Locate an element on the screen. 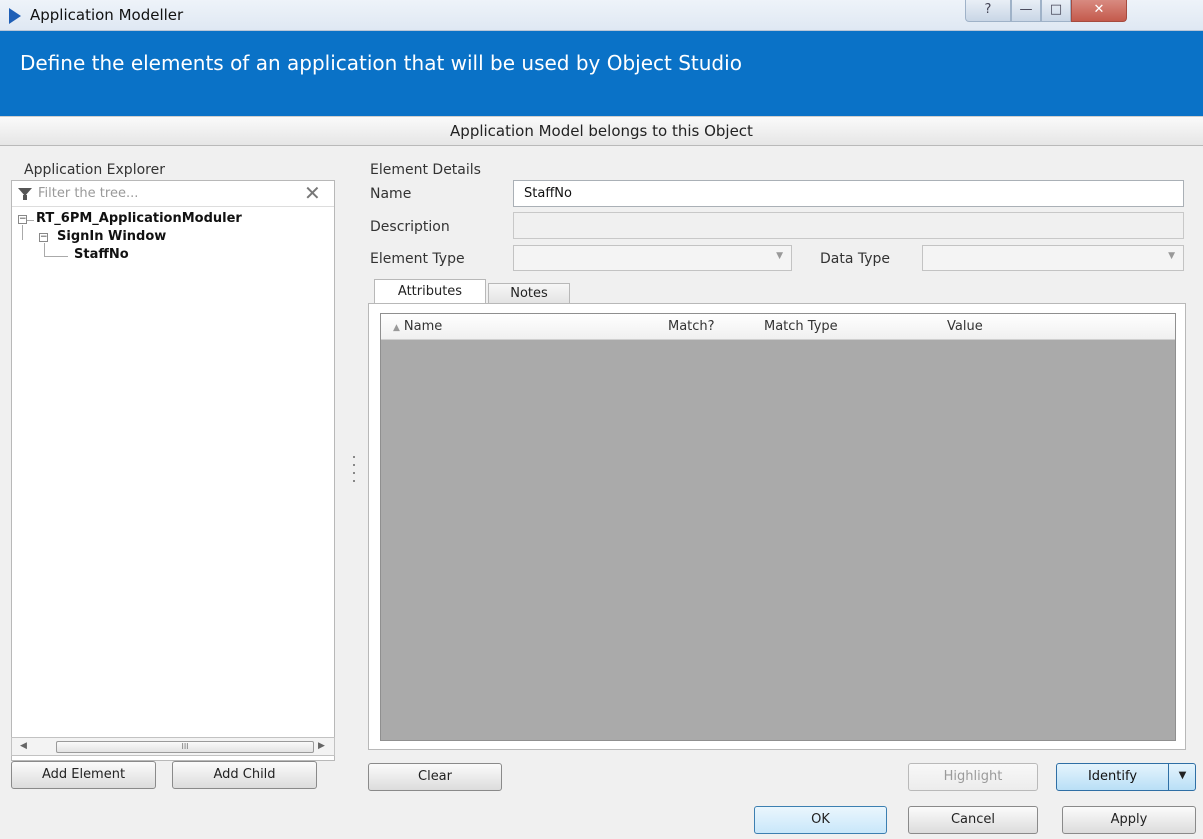  panel-splitter is located at coordinates (354, 474).